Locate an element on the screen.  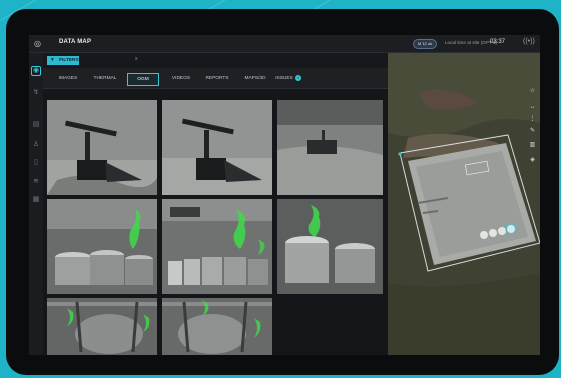
settings-icon: ≋ is located at coordinates (36, 182).